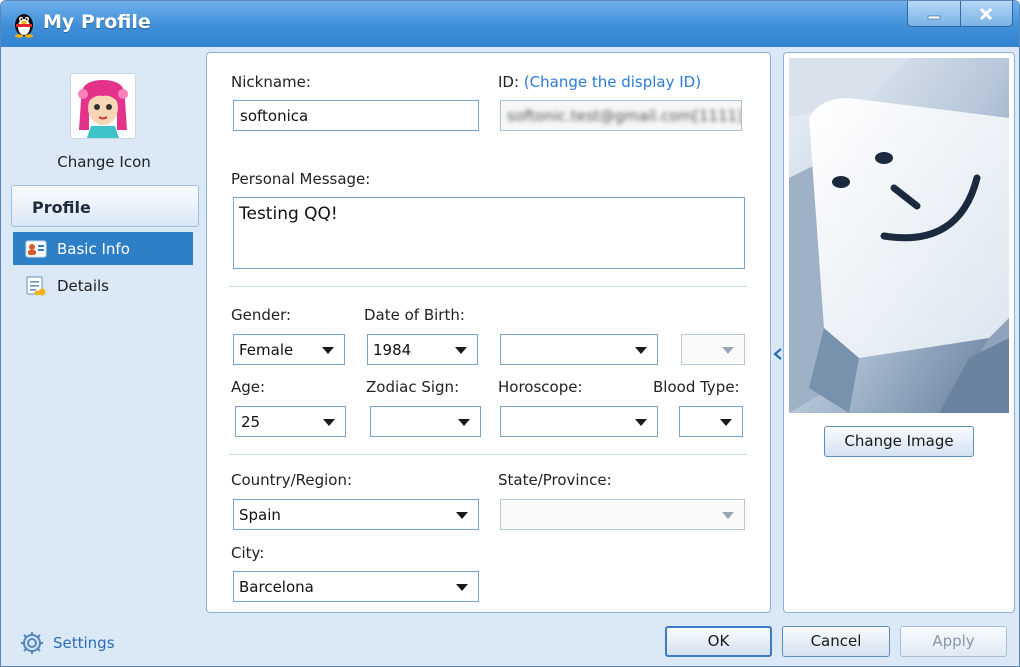  I want to click on minimize-button, so click(934, 13).